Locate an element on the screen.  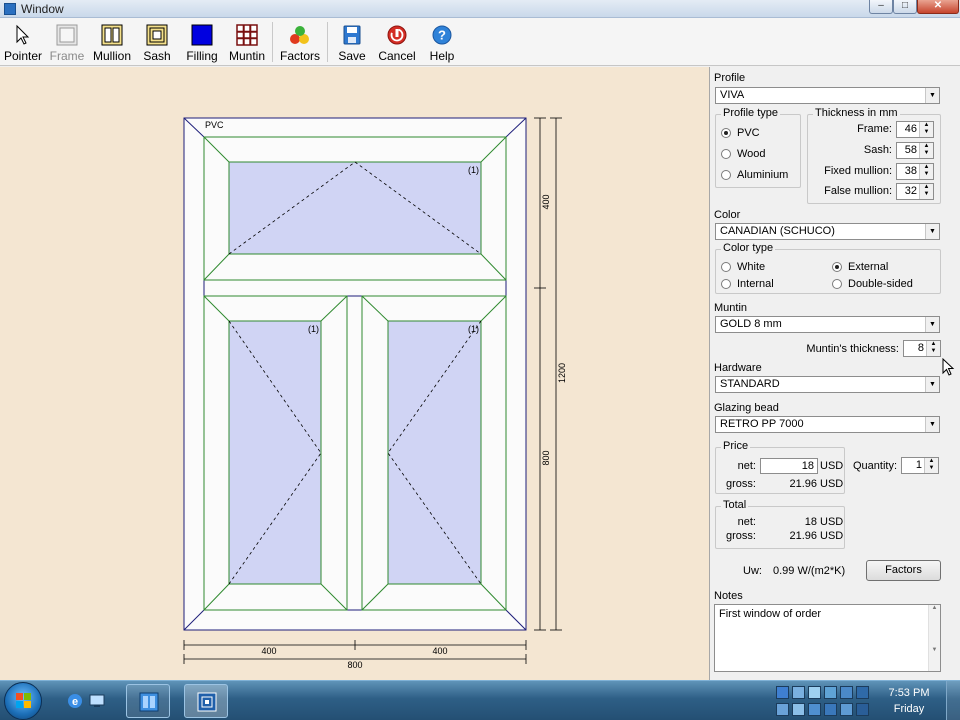
help-icon: ? is located at coordinates (442, 35).